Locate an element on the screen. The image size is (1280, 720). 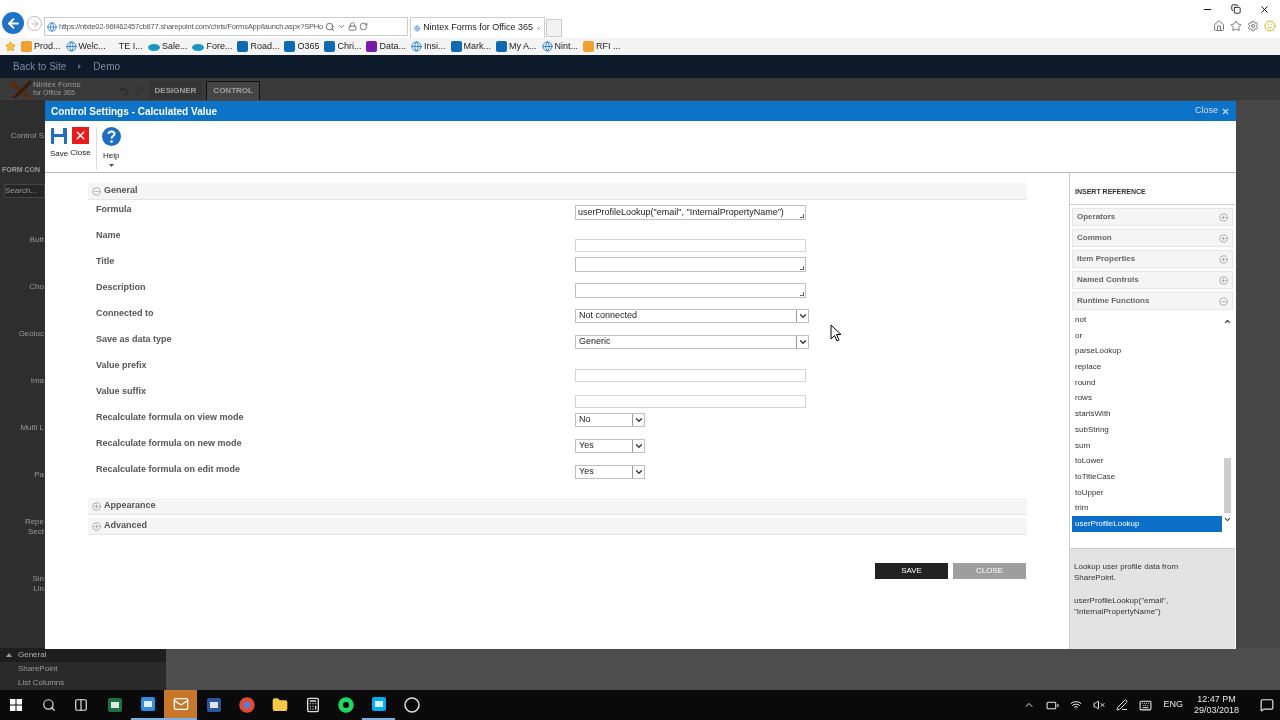
music-icon is located at coordinates (345, 705).